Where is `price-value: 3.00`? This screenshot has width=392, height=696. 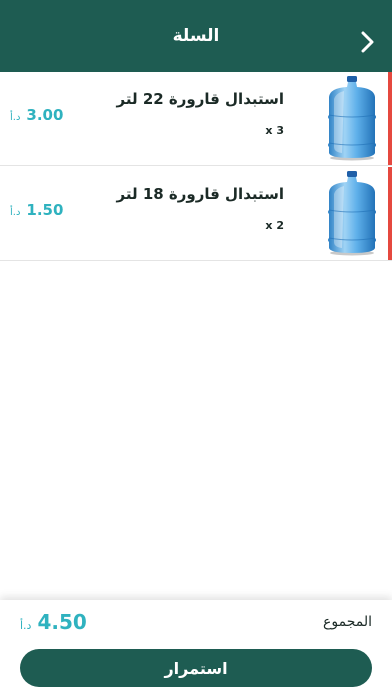 price-value: 3.00 is located at coordinates (45, 115).